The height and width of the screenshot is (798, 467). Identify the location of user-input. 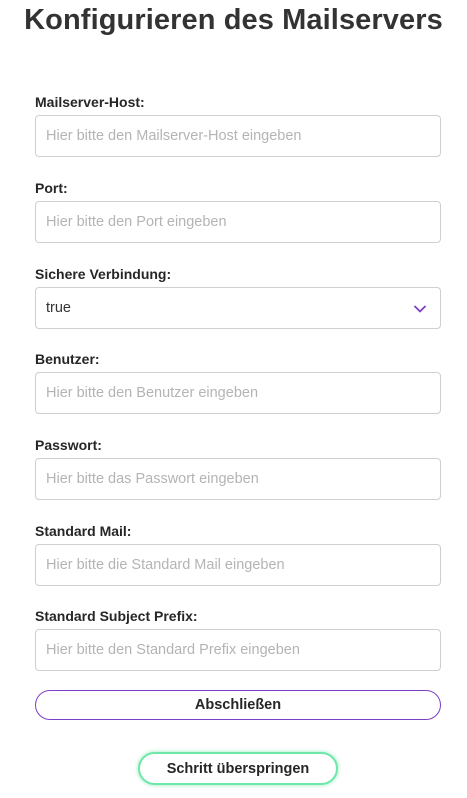
(238, 393).